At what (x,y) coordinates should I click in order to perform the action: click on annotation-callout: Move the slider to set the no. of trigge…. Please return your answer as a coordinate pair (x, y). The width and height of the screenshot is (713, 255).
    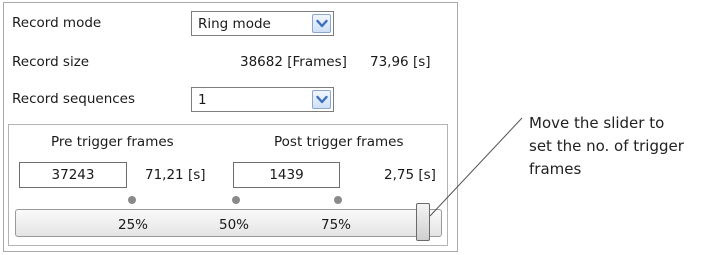
    Looking at the image, I should click on (606, 146).